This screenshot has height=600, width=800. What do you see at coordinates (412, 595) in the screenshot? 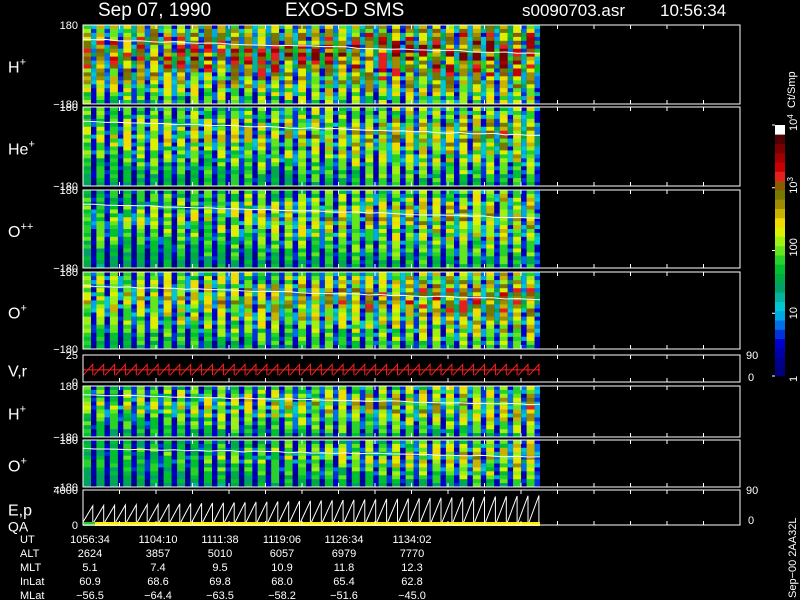
I see `table-cell: −45.0` at bounding box center [412, 595].